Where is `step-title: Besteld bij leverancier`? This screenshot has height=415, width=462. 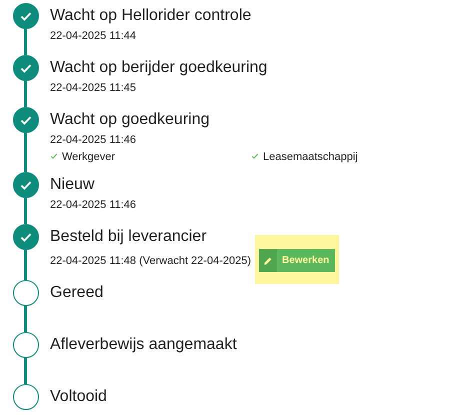 step-title: Besteld bij leverancier is located at coordinates (129, 237).